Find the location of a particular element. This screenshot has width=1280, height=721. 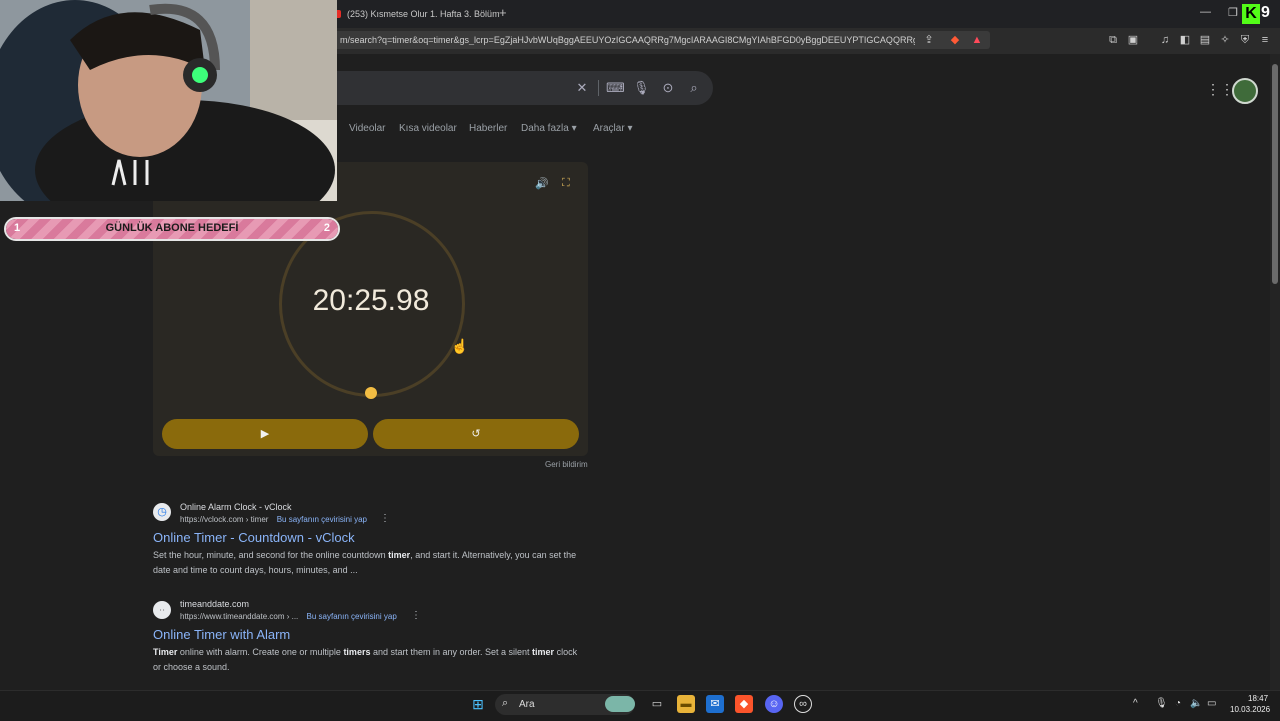

result-title: Online Timer - Countdown - vClock is located at coordinates (254, 537).